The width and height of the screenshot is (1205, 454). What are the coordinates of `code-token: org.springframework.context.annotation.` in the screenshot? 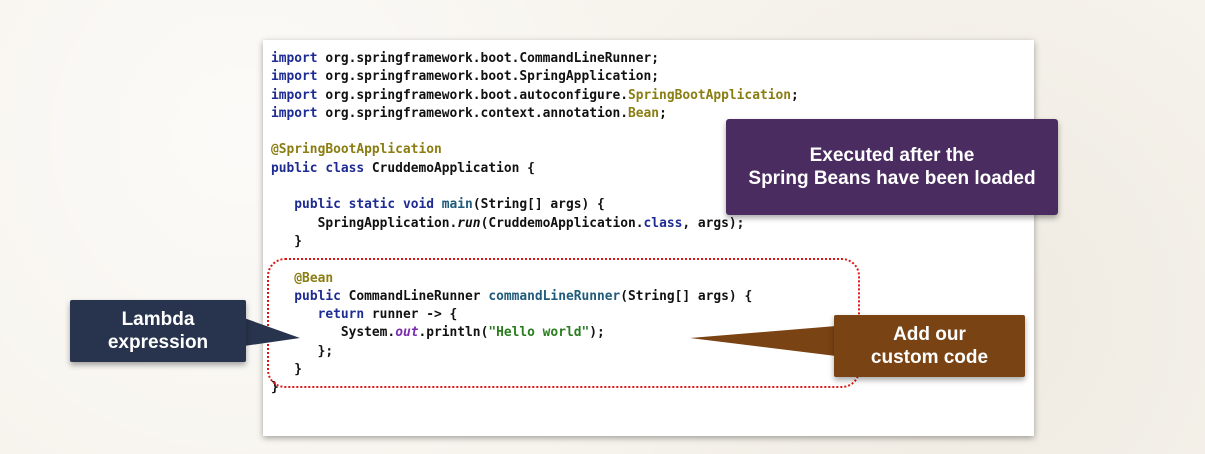 It's located at (473, 113).